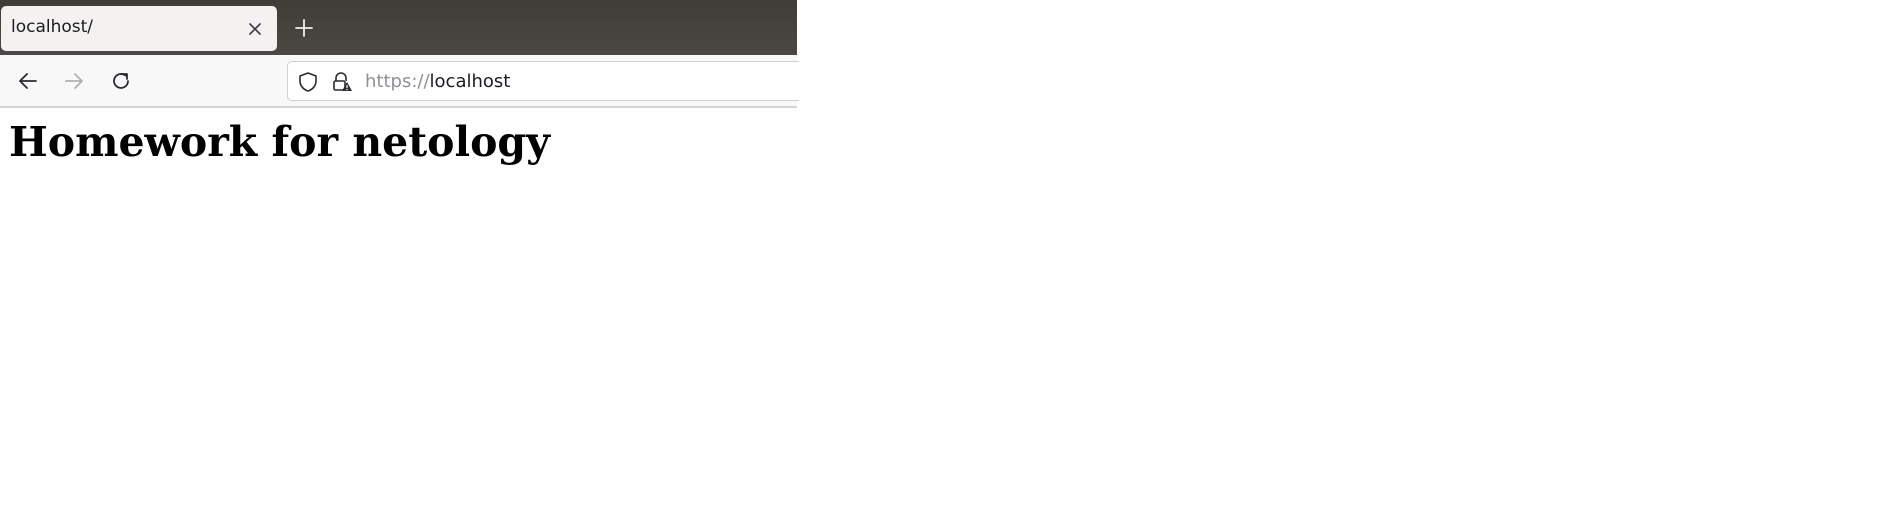 This screenshot has height=511, width=1883. What do you see at coordinates (52, 27) in the screenshot?
I see `tab-title: localhost/` at bounding box center [52, 27].